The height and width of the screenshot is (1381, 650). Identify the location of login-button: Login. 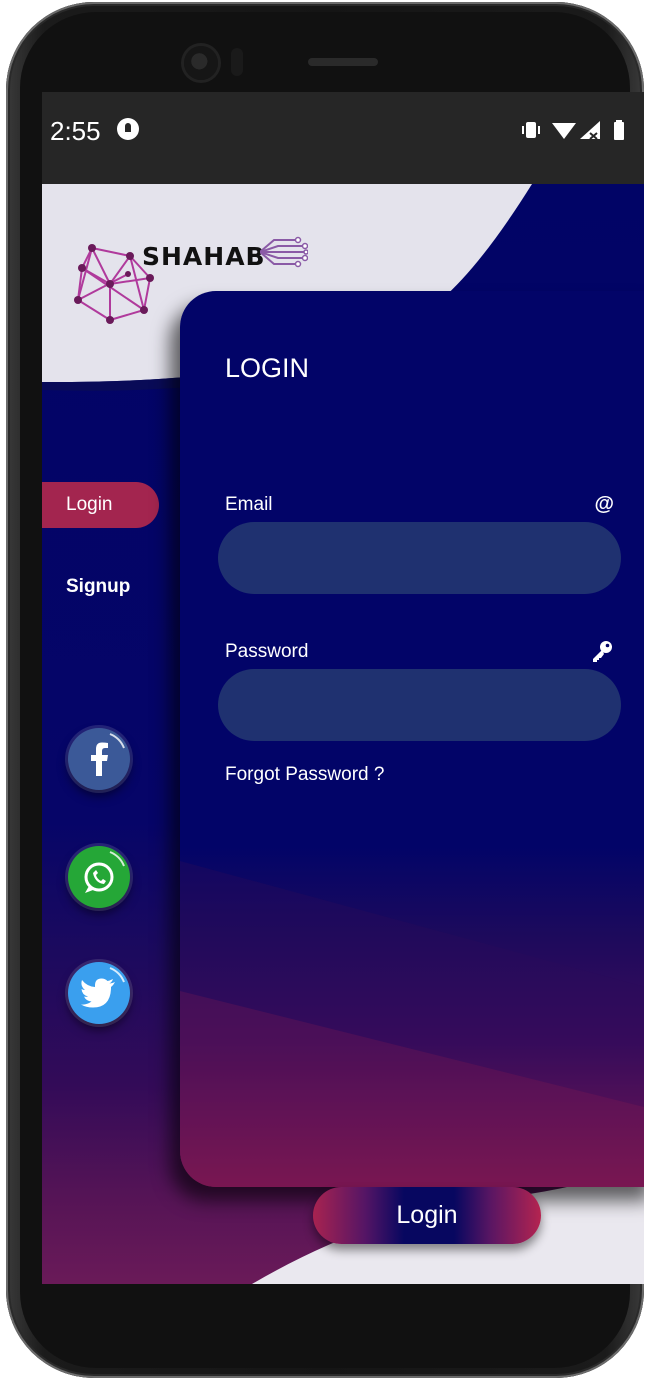
(427, 1215).